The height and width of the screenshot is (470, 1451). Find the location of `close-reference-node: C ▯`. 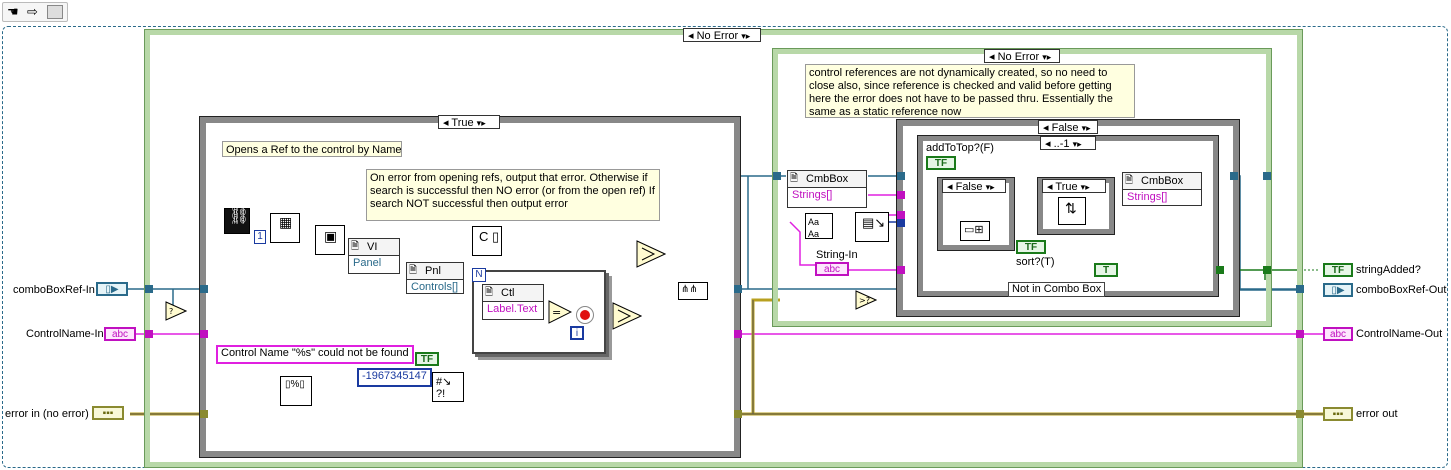

close-reference-node: C ▯ is located at coordinates (487, 241).